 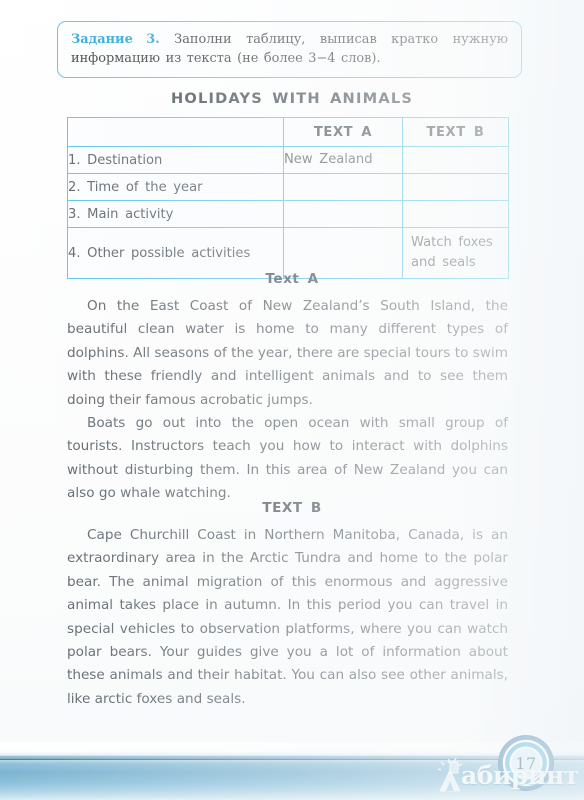 What do you see at coordinates (292, 279) in the screenshot?
I see `text-a-heading: Text A` at bounding box center [292, 279].